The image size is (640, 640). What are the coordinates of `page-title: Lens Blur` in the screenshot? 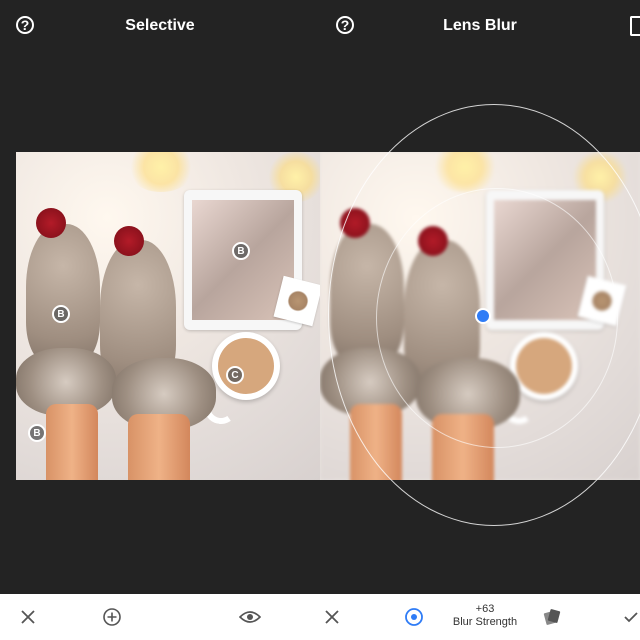 It's located at (480, 25).